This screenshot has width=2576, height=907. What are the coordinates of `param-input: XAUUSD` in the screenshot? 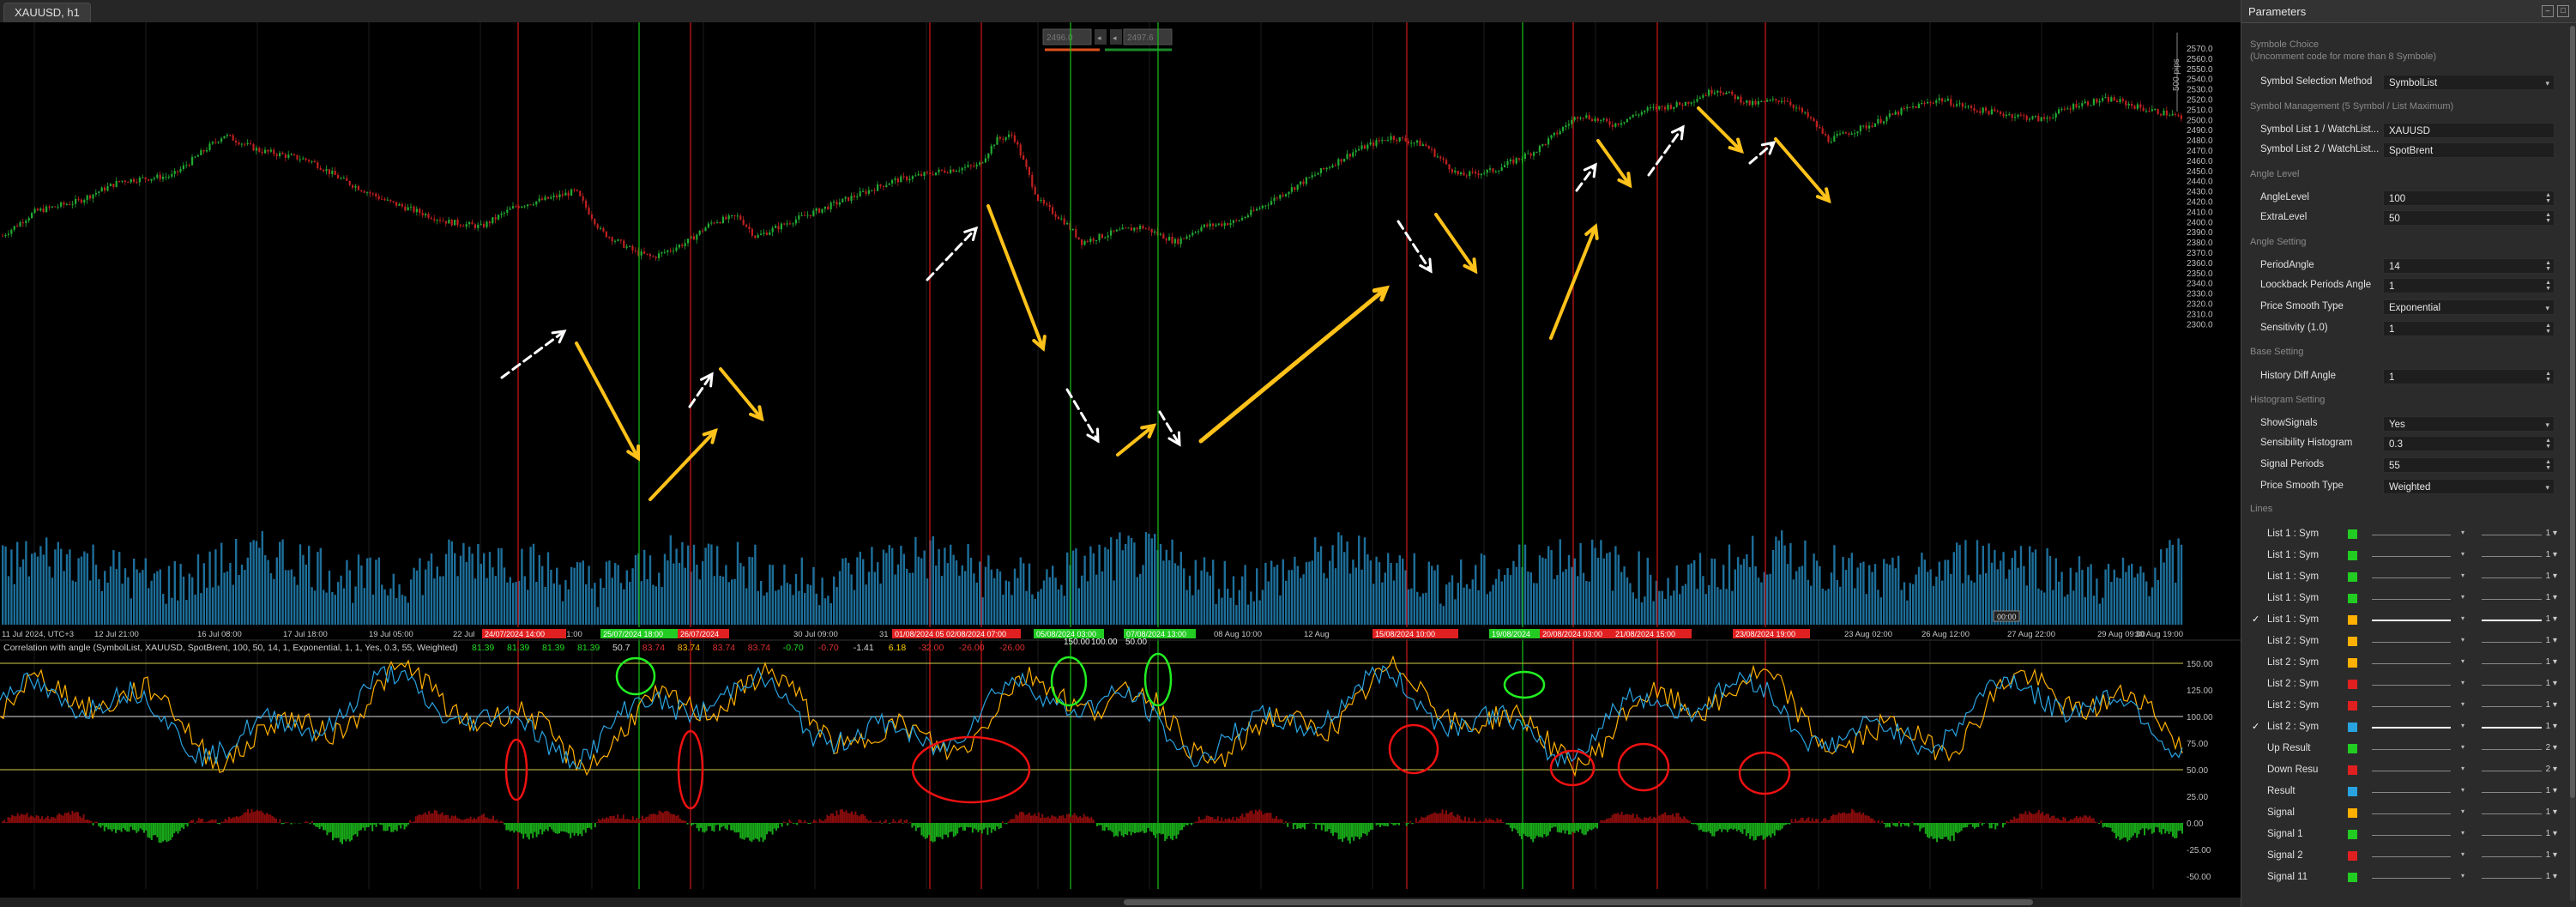 It's located at (2469, 130).